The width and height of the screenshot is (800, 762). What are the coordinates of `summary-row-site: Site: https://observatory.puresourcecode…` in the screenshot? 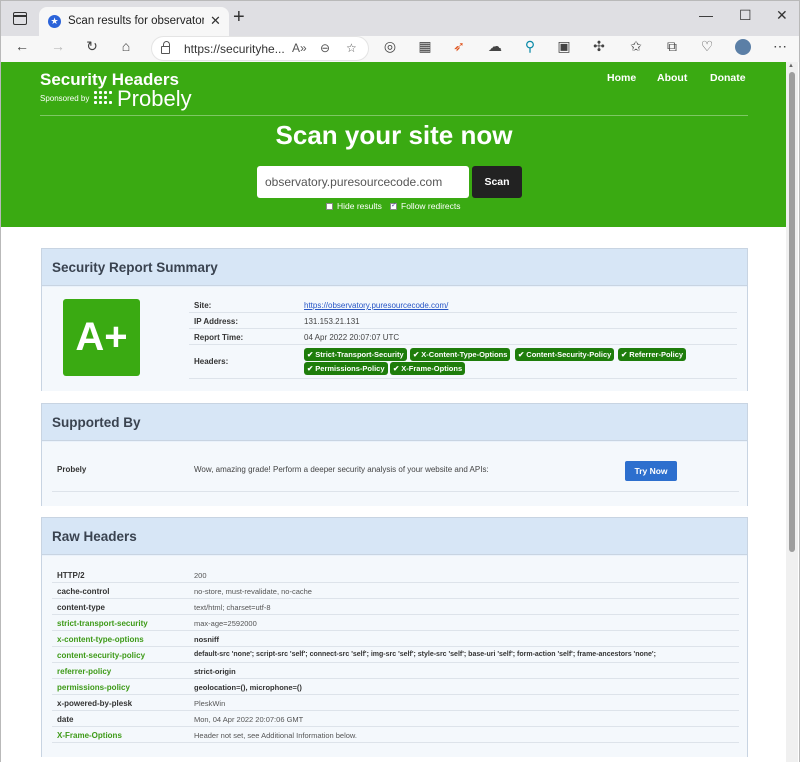 It's located at (463, 305).